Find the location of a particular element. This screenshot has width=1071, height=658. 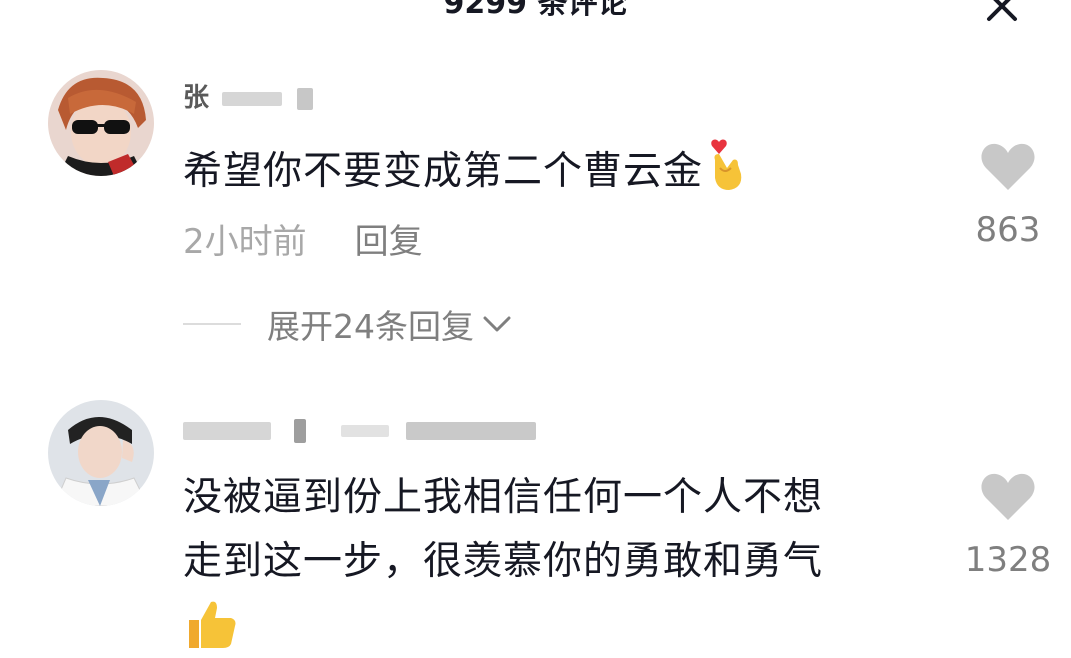

username is located at coordinates (360, 430).